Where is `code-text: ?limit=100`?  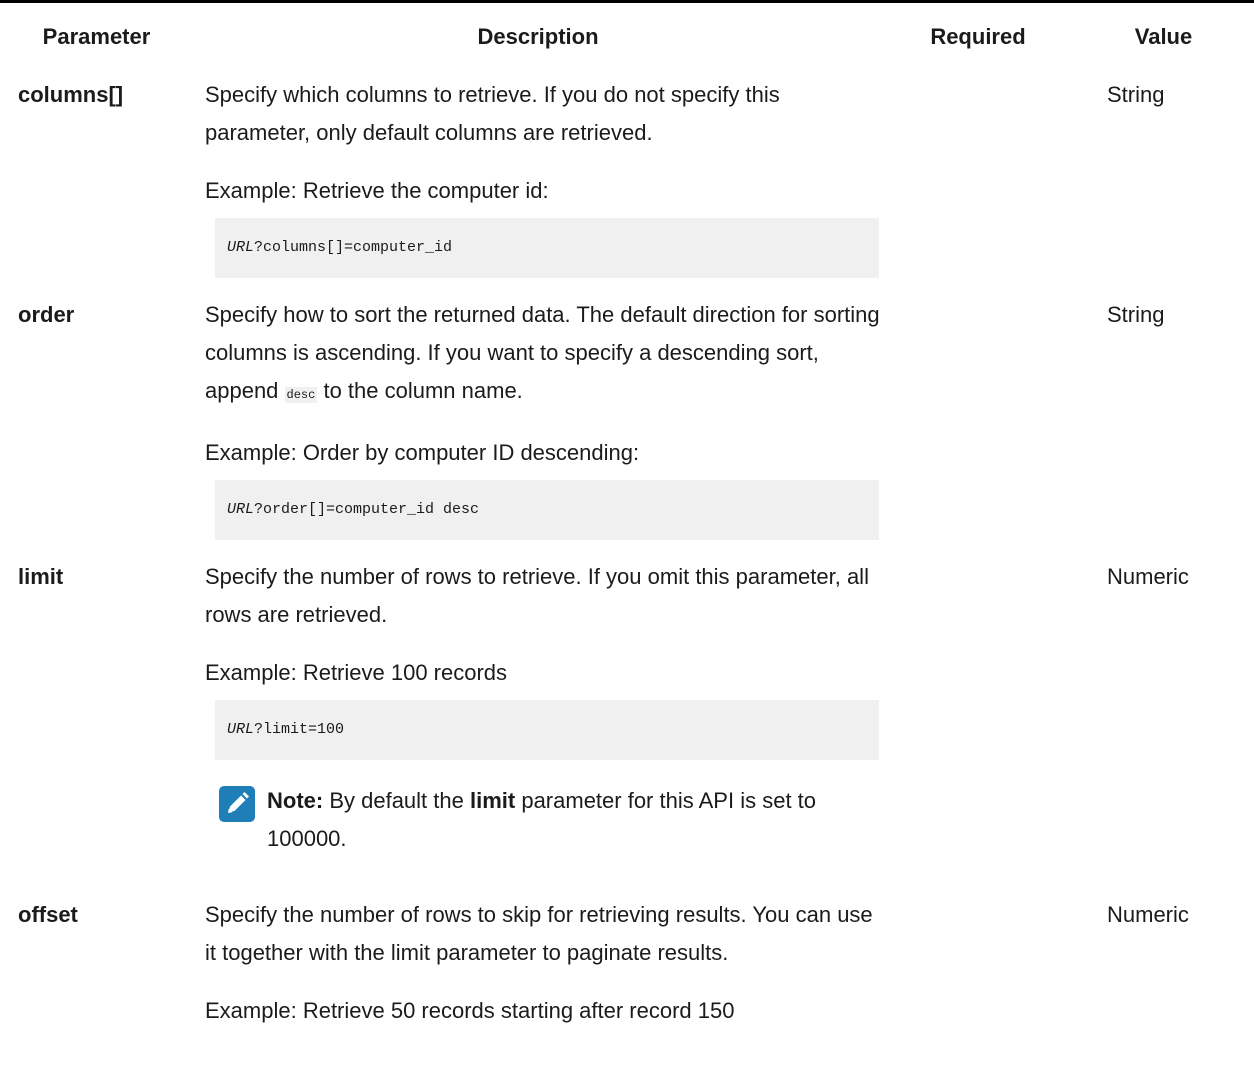
code-text: ?limit=100 is located at coordinates (299, 729).